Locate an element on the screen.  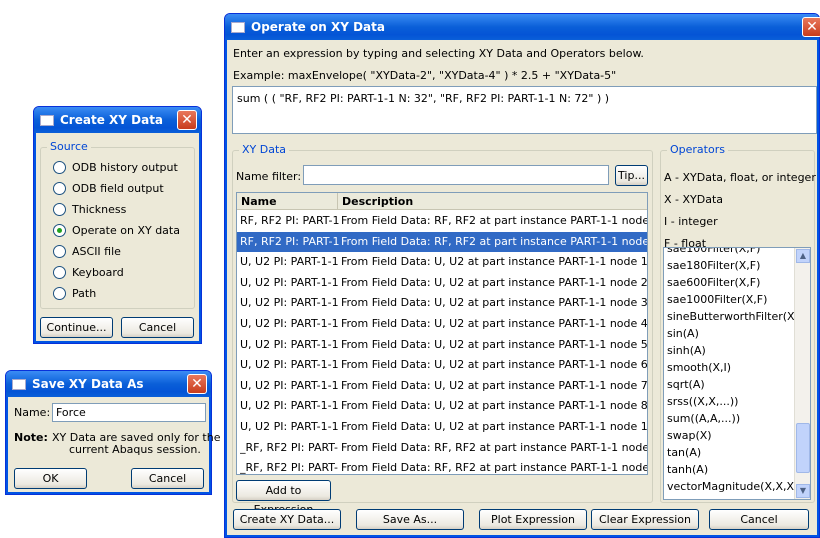
clear-expression-button: Clear Expression is located at coordinates (645, 519).